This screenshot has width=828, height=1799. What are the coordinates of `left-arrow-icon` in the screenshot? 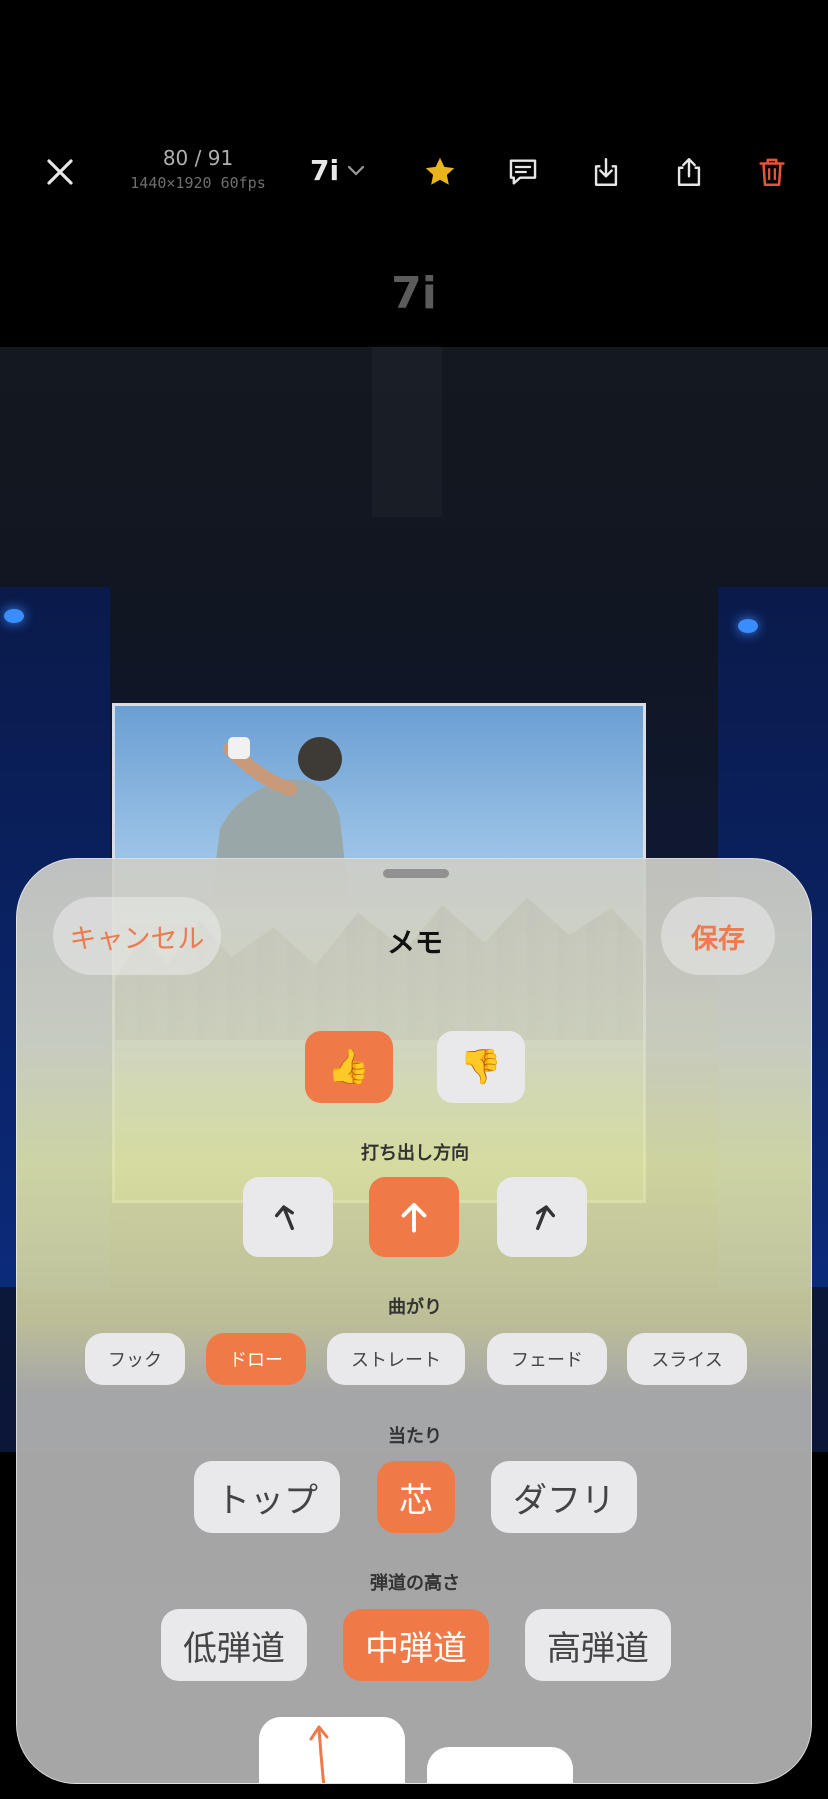 It's located at (284, 1218).